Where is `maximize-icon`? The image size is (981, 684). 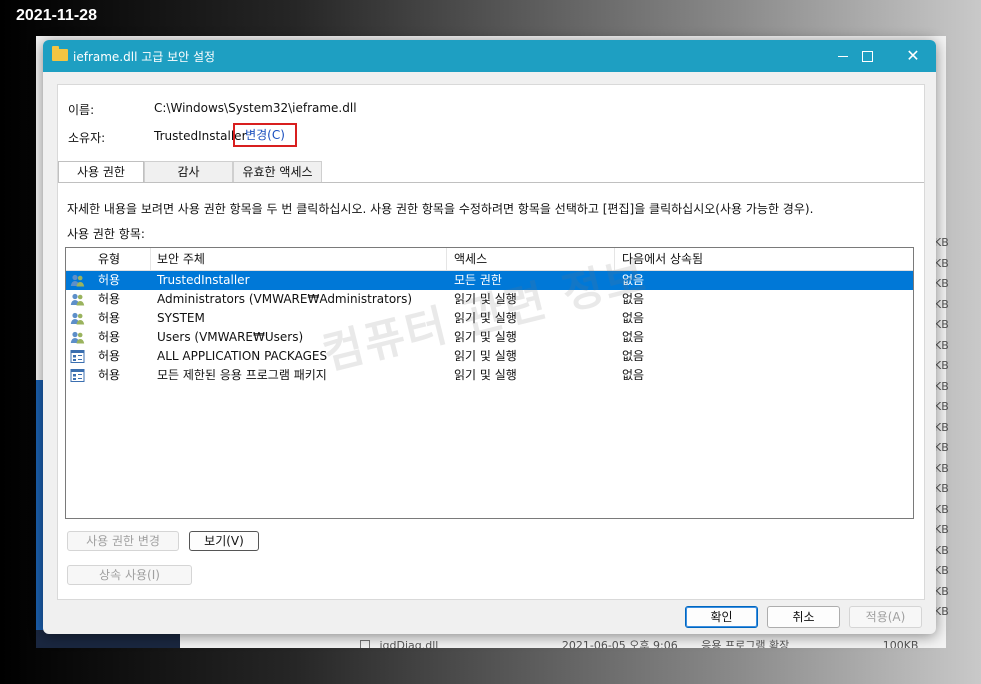
maximize-icon is located at coordinates (867, 56).